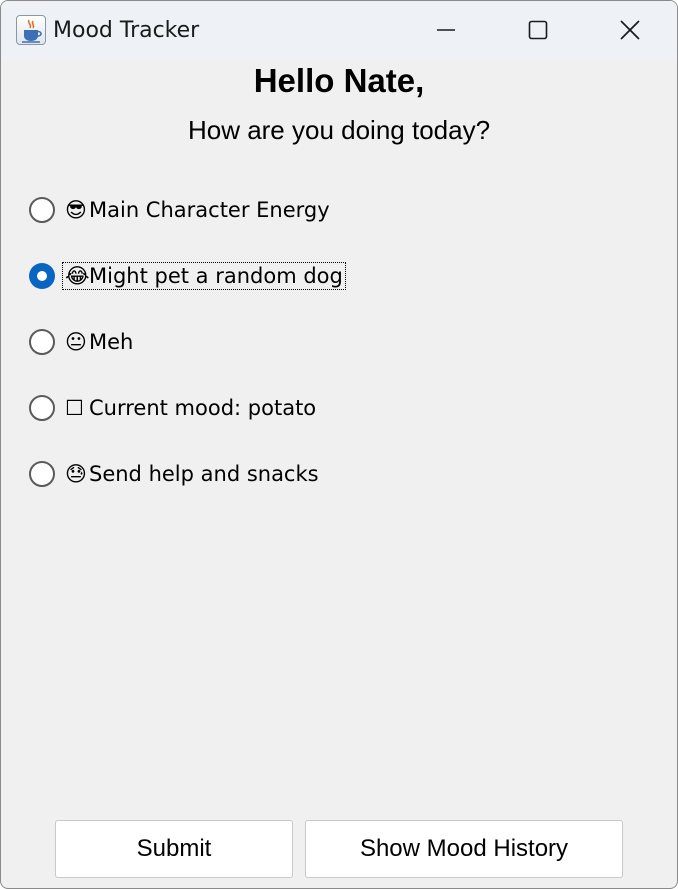 This screenshot has width=678, height=889. Describe the element at coordinates (42, 276) in the screenshot. I see `radio-button-selected` at that location.